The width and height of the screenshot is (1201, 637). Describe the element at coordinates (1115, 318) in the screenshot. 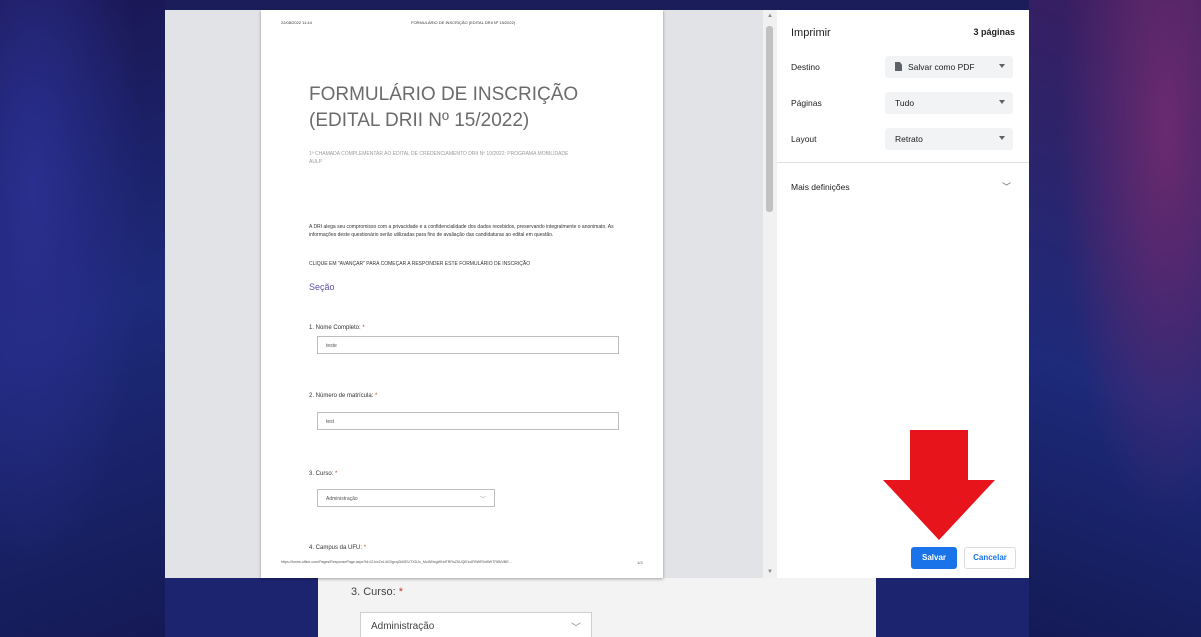

I see `background-right` at that location.